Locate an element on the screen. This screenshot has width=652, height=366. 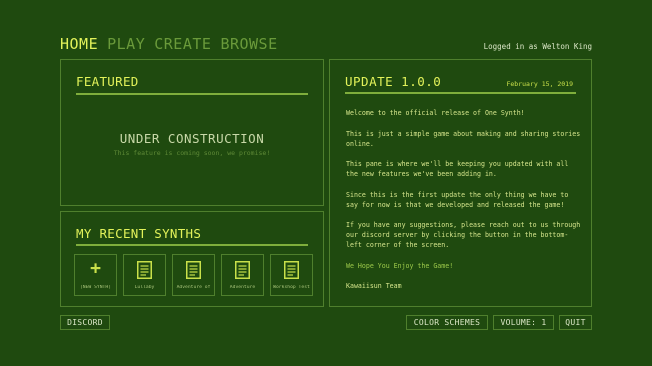
synth-tile: Adventure of is located at coordinates (193, 275).